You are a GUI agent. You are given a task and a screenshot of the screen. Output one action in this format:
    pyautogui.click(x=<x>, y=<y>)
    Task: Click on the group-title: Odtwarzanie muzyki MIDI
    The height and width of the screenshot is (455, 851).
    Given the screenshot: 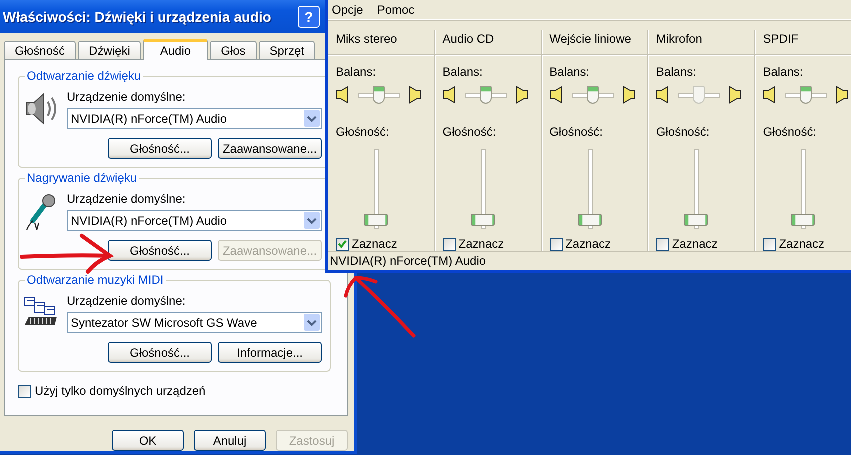 What is the action you would take?
    pyautogui.click(x=95, y=280)
    